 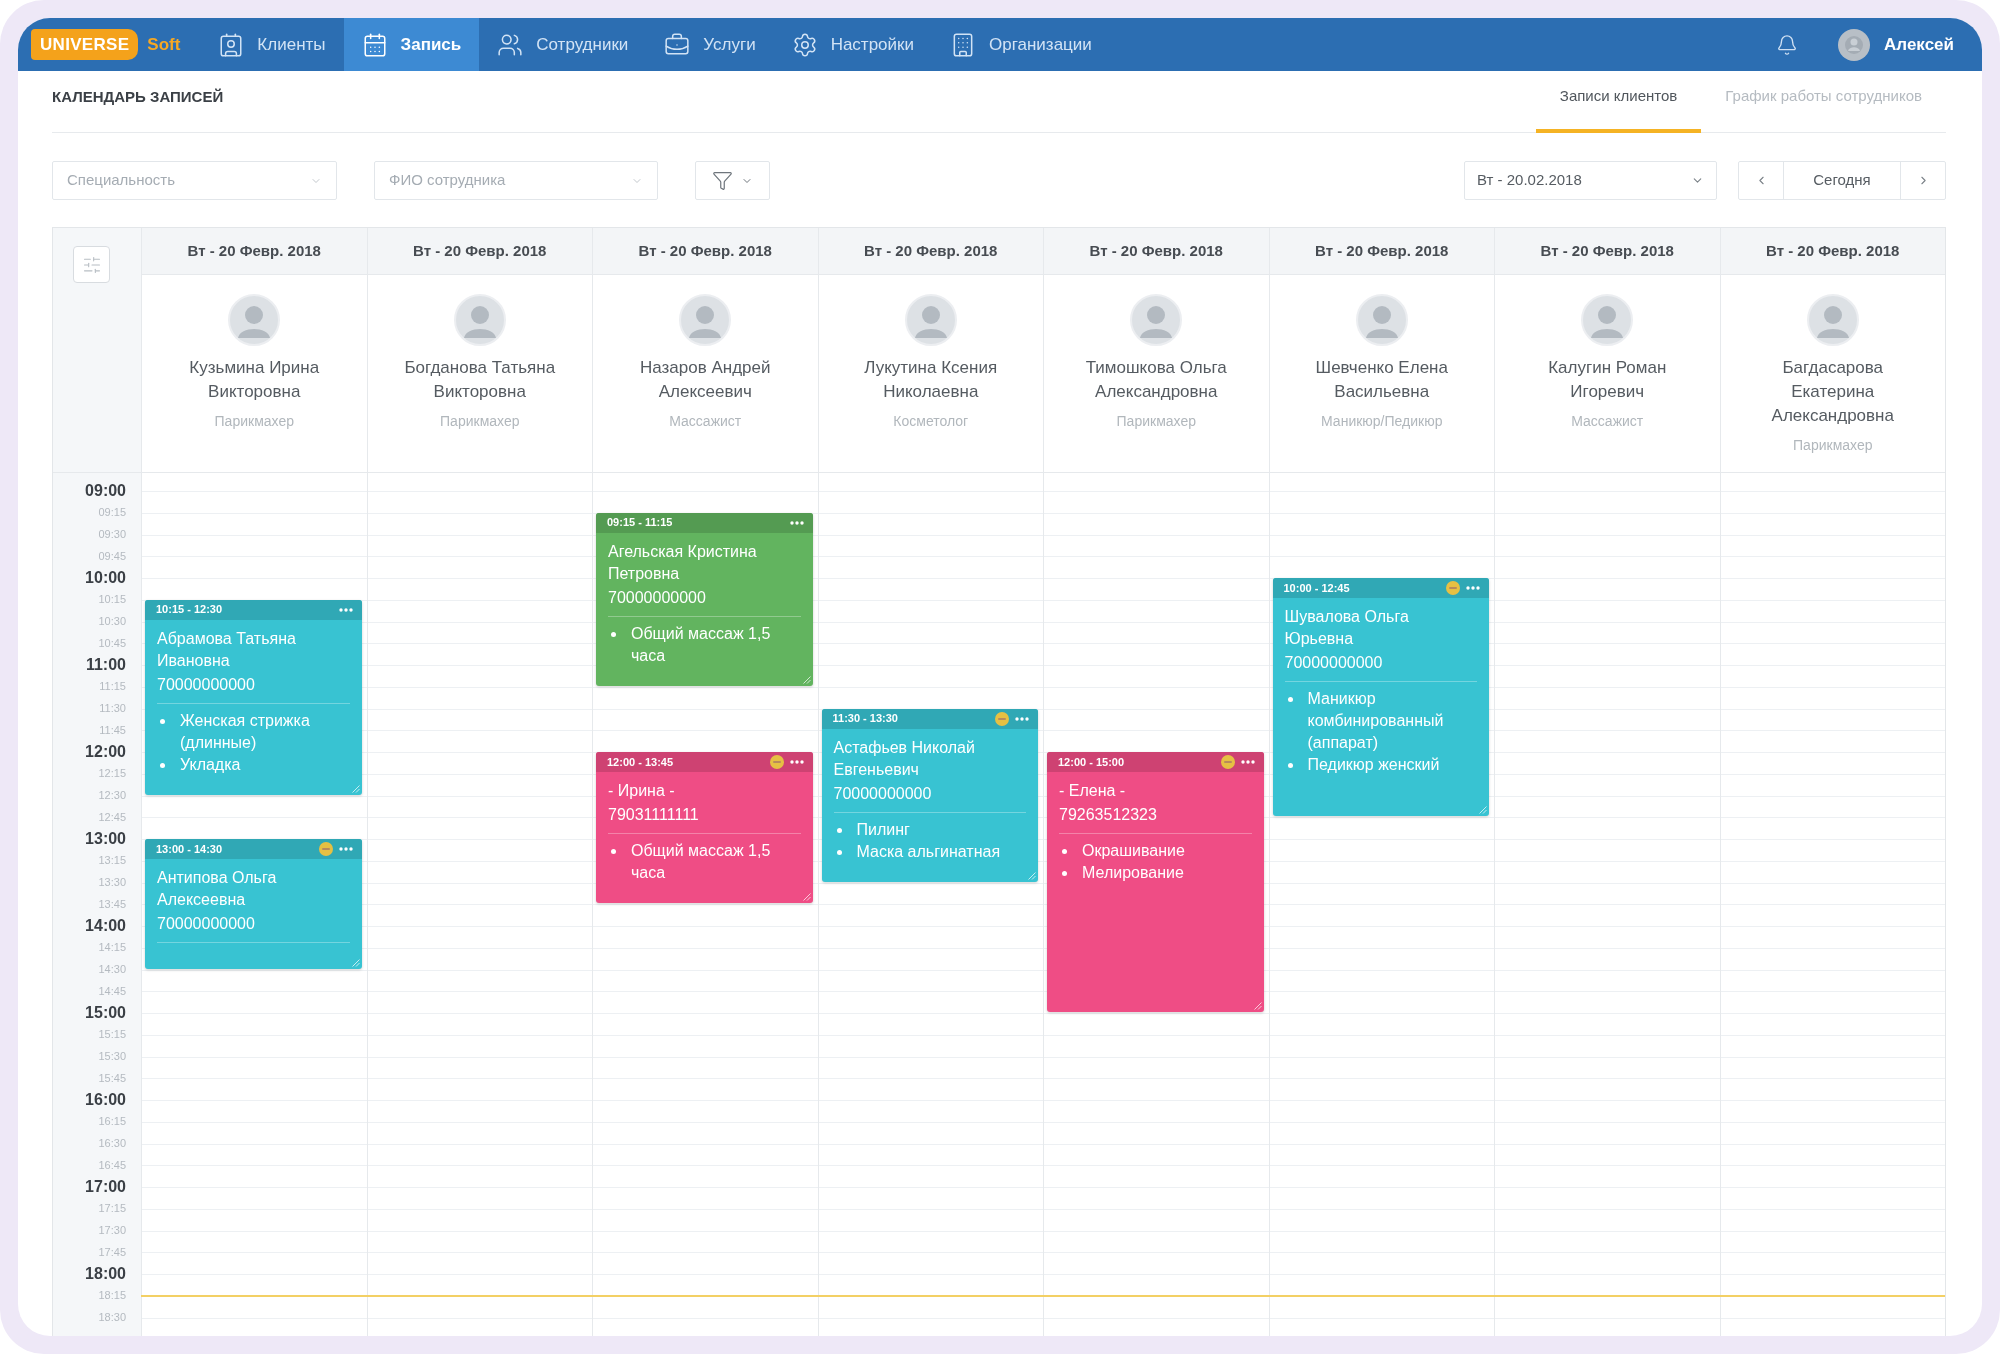 What do you see at coordinates (112, 1317) in the screenshot?
I see `time-label: 18:30` at bounding box center [112, 1317].